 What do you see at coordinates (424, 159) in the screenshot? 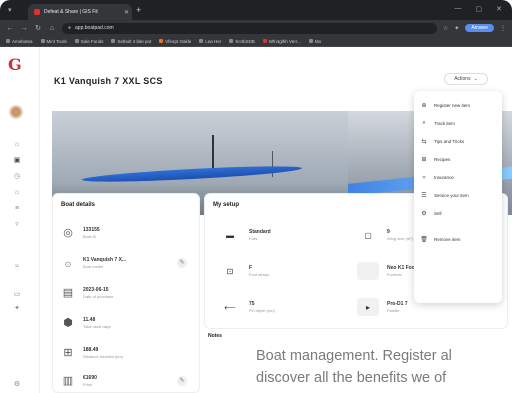
I see `grid-icon: ⊞` at bounding box center [424, 159].